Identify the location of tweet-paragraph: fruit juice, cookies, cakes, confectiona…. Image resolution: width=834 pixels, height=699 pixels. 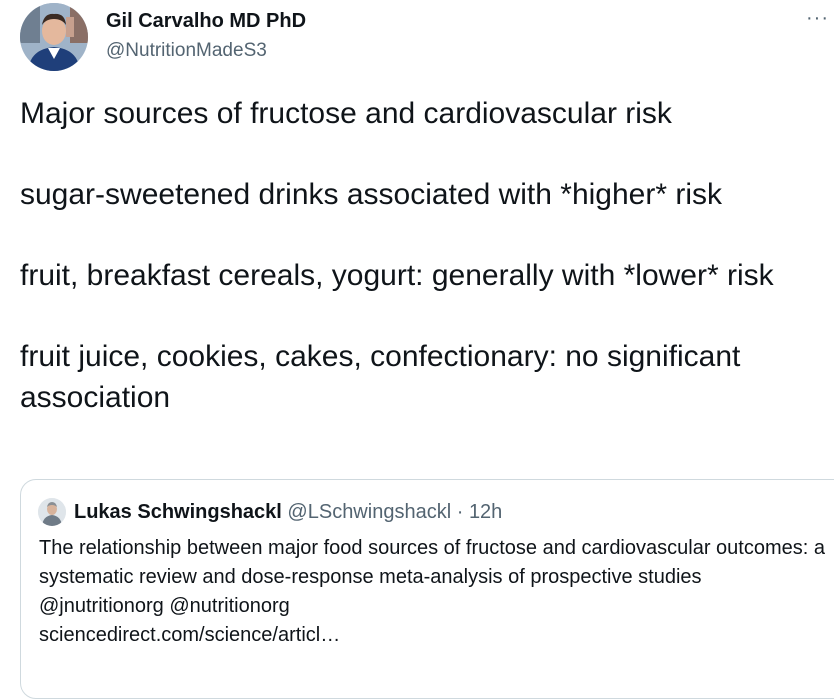
(380, 377).